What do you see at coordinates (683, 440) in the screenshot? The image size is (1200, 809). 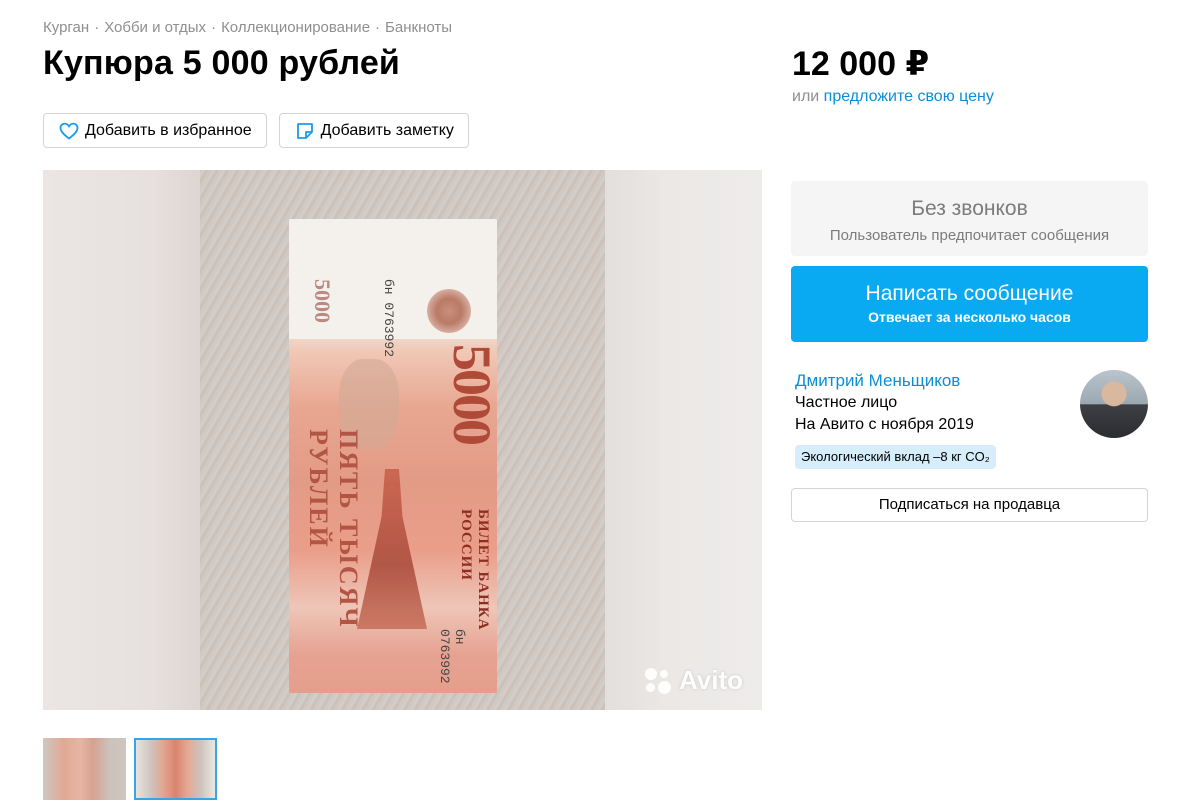 I see `photo-blur-right` at bounding box center [683, 440].